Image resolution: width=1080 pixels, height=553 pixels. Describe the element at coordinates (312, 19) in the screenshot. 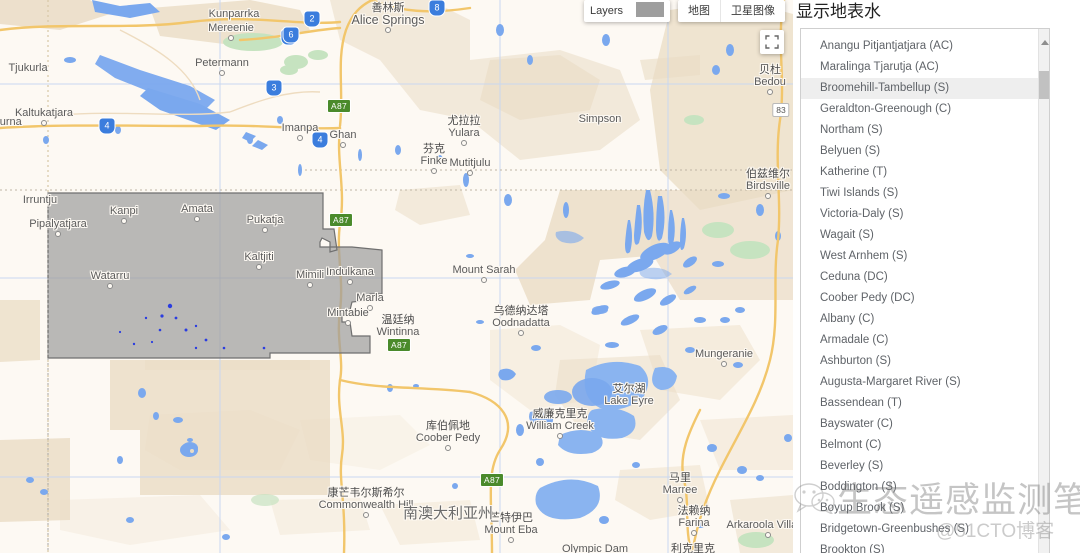

I see `route-shield-2: 2` at that location.